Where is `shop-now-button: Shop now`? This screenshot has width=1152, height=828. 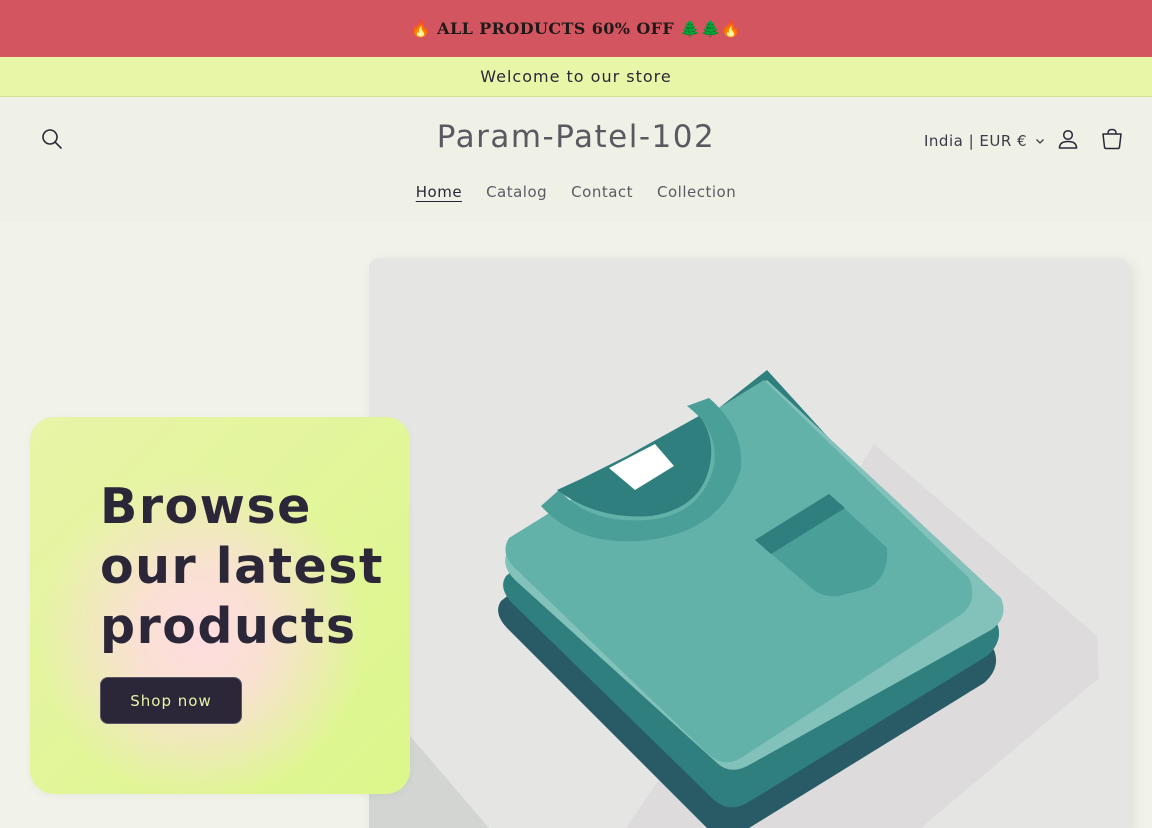
shop-now-button: Shop now is located at coordinates (171, 700).